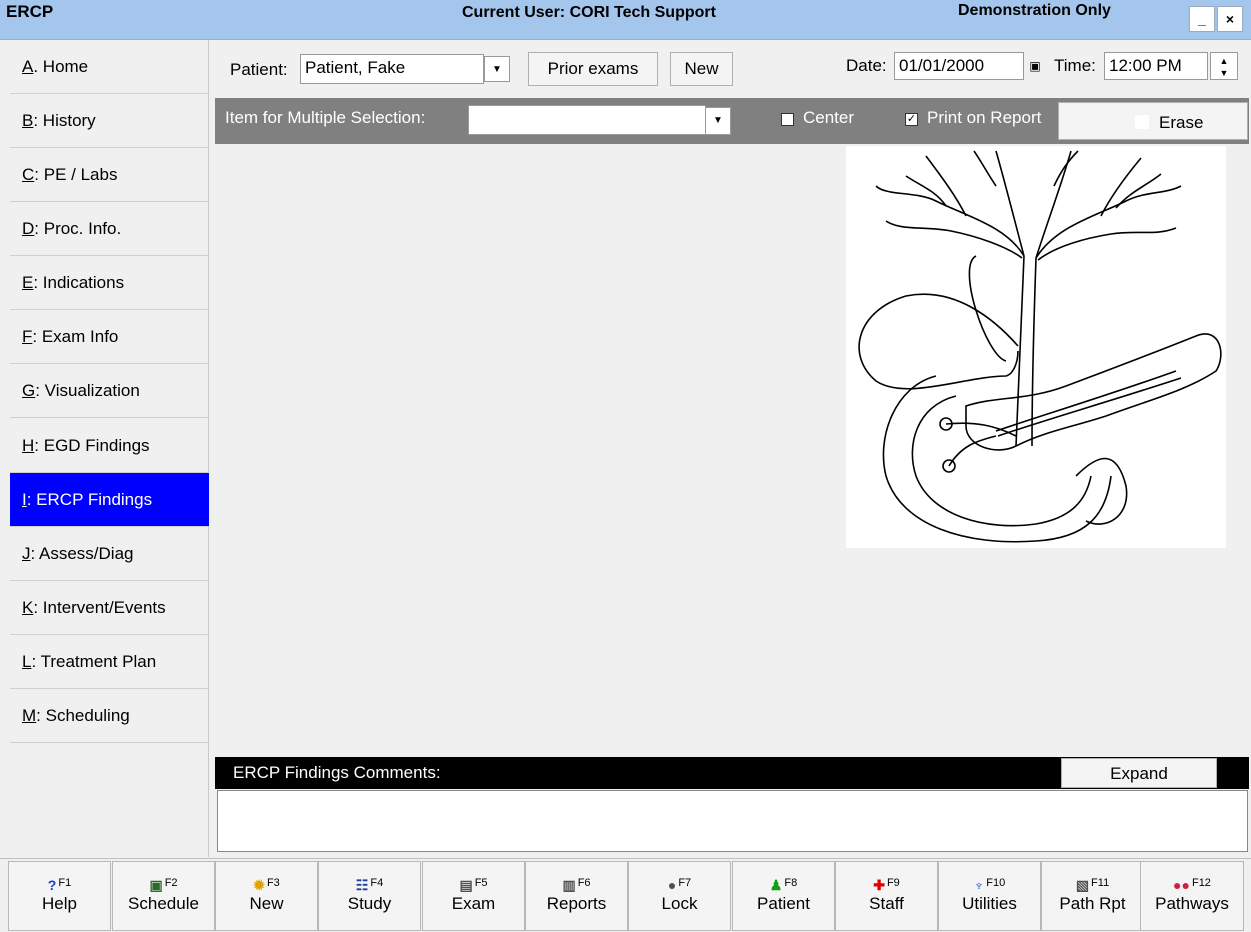 This screenshot has width=1251, height=932. Describe the element at coordinates (156, 885) in the screenshot. I see `schedule-icon: ▣` at that location.